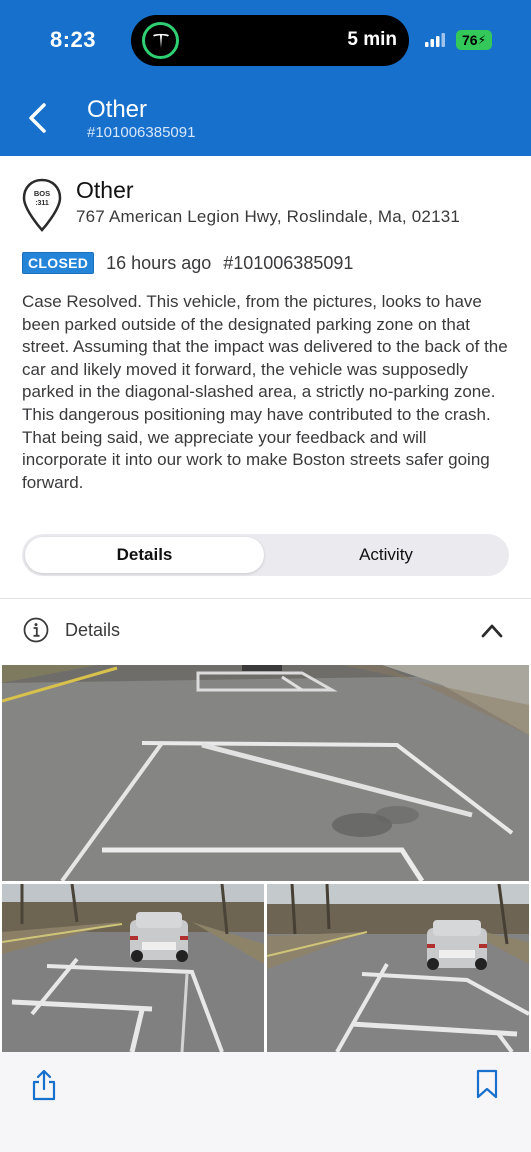 This screenshot has height=1152, width=531. What do you see at coordinates (44, 1085) in the screenshot?
I see `share-icon` at bounding box center [44, 1085].